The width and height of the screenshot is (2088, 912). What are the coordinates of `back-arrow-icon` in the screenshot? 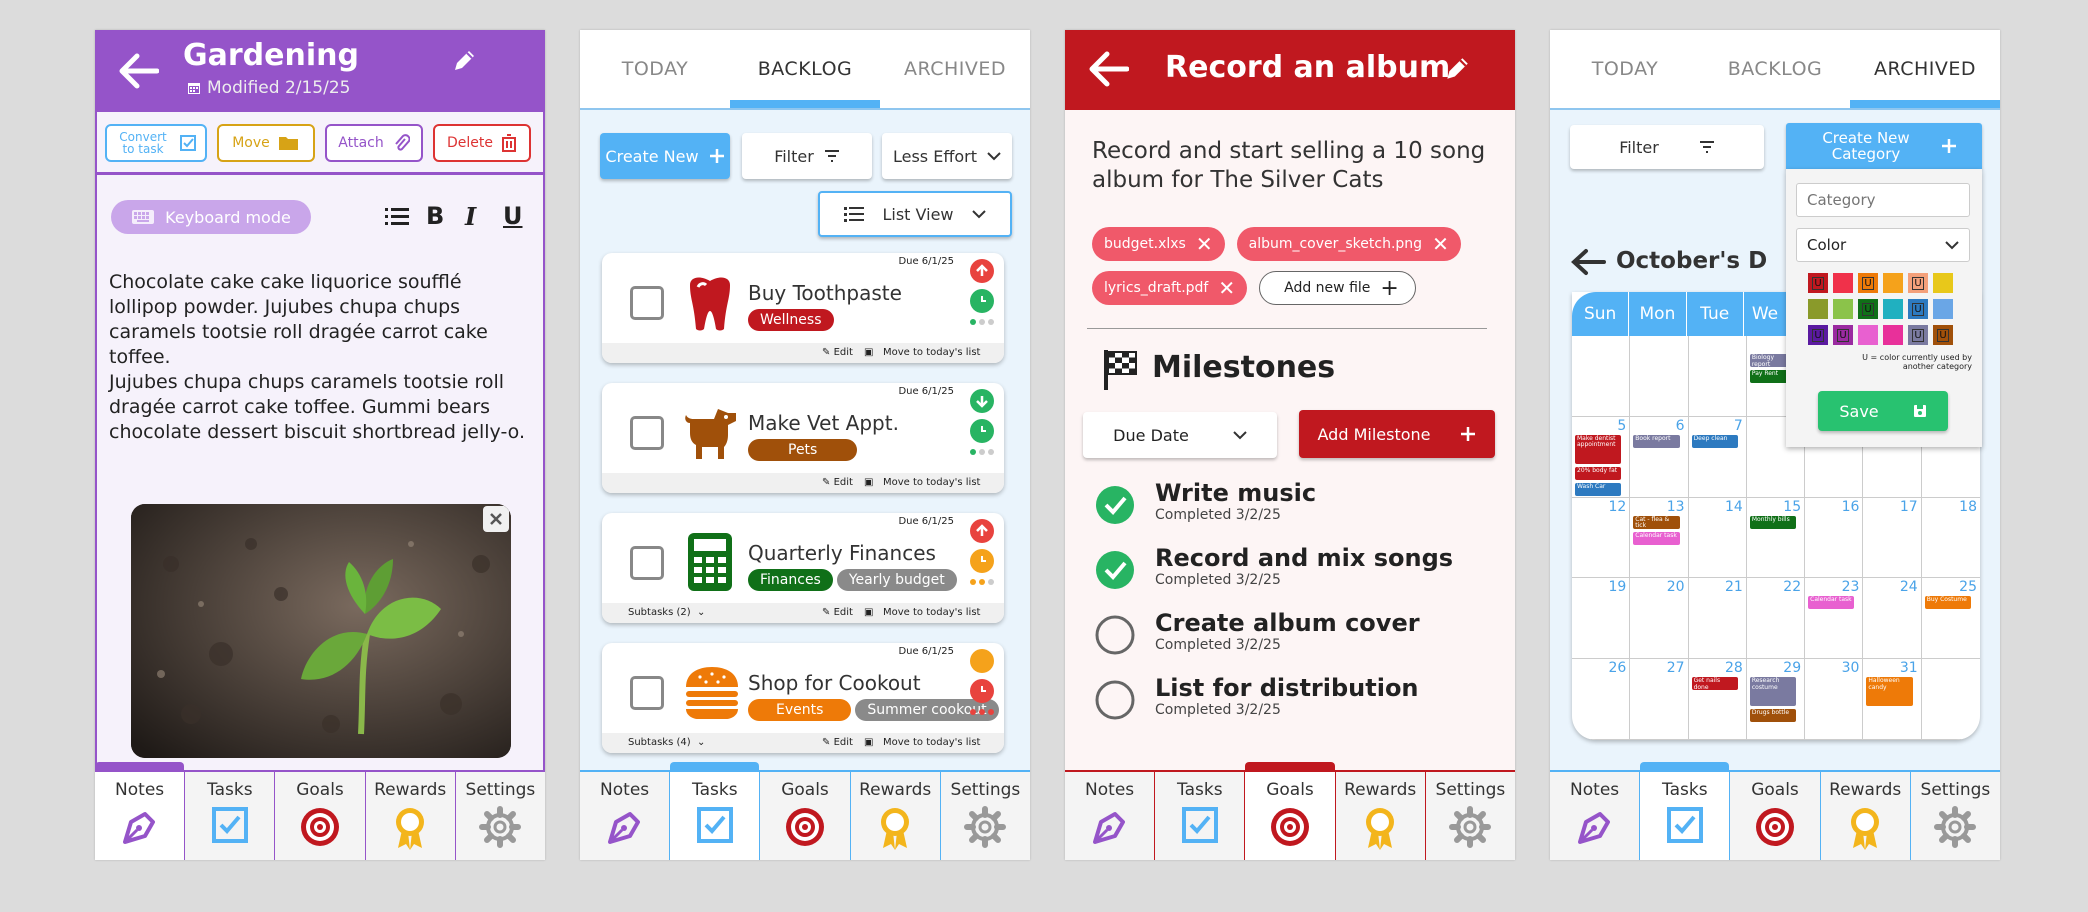 It's located at (1588, 262).